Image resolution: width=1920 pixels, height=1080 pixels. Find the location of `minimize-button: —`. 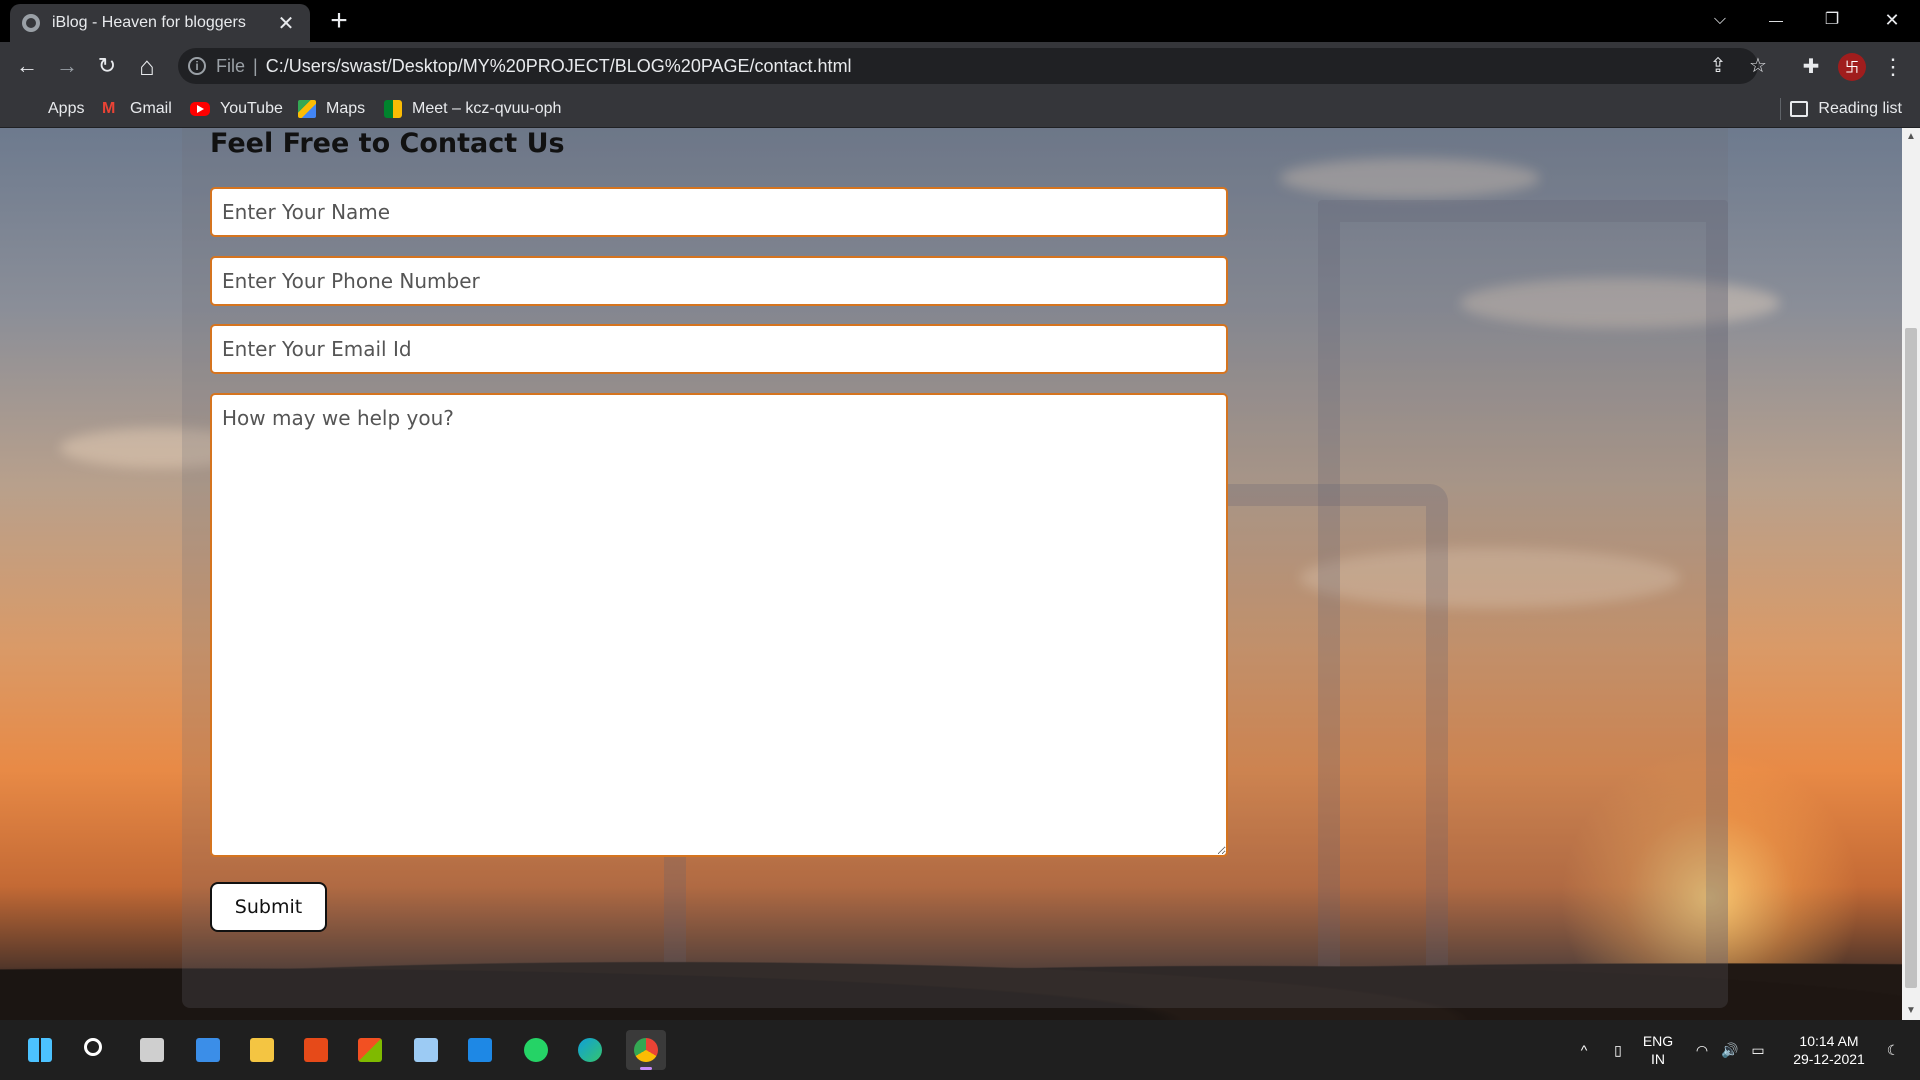

minimize-button: — is located at coordinates (1776, 21).